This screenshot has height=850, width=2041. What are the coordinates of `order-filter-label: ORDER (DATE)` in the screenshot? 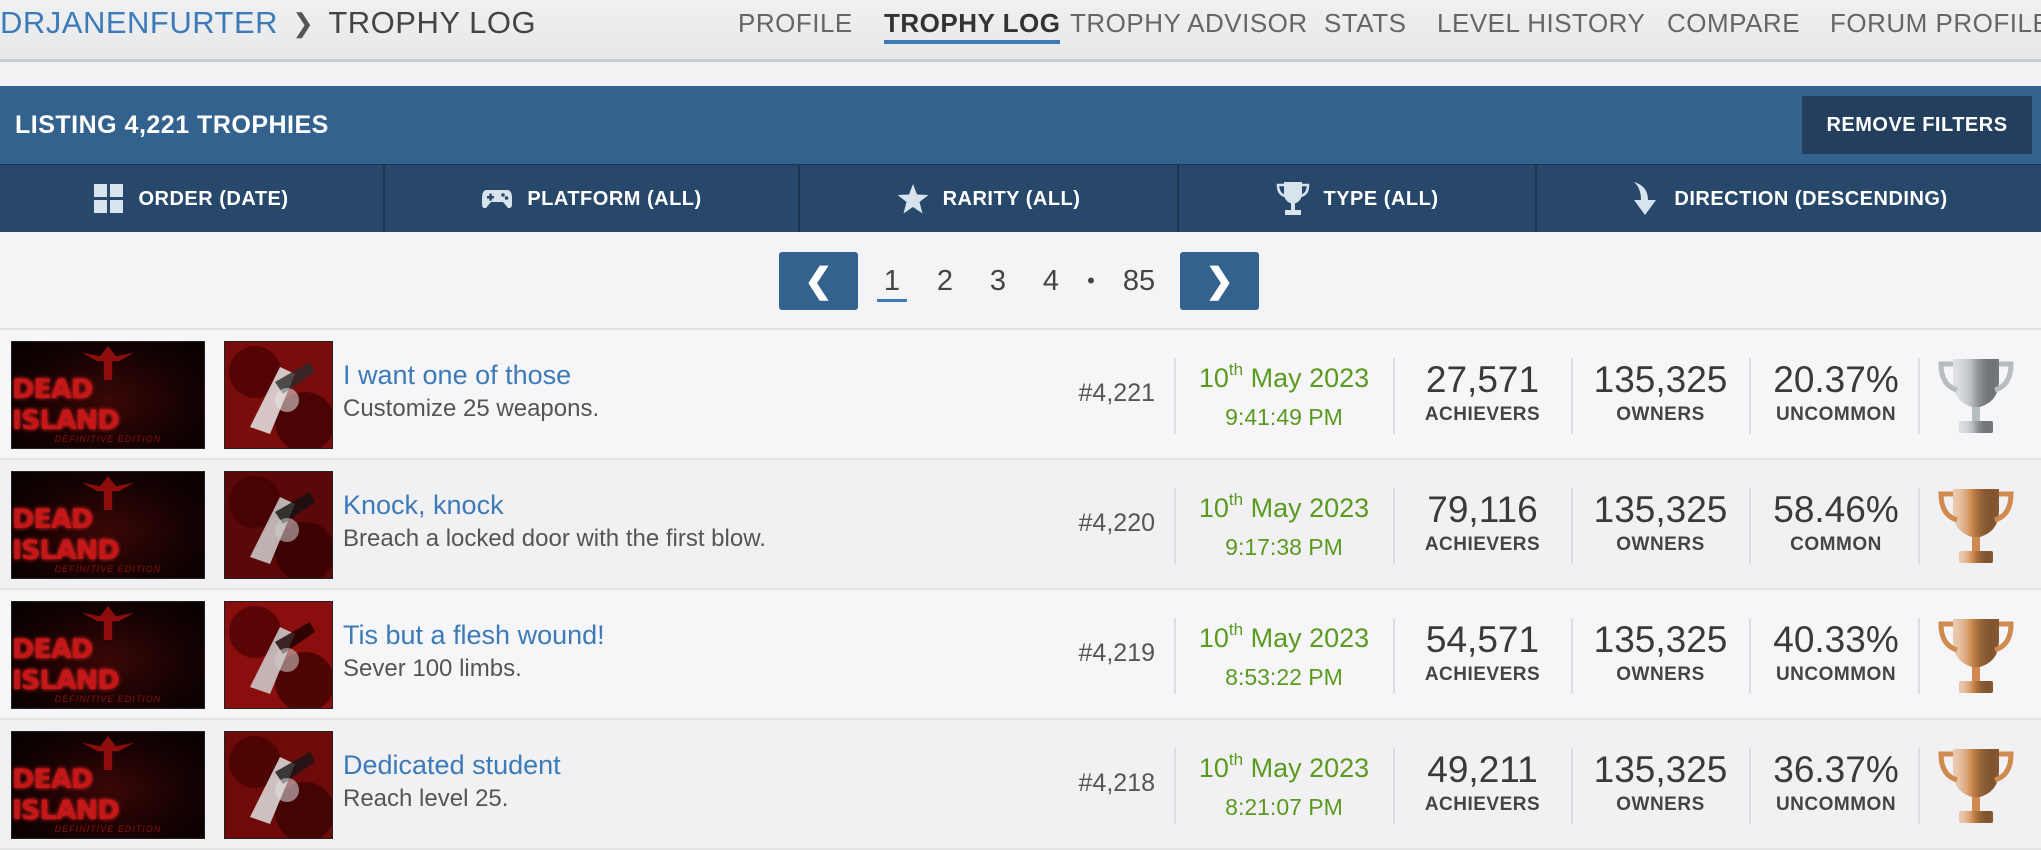 It's located at (213, 198).